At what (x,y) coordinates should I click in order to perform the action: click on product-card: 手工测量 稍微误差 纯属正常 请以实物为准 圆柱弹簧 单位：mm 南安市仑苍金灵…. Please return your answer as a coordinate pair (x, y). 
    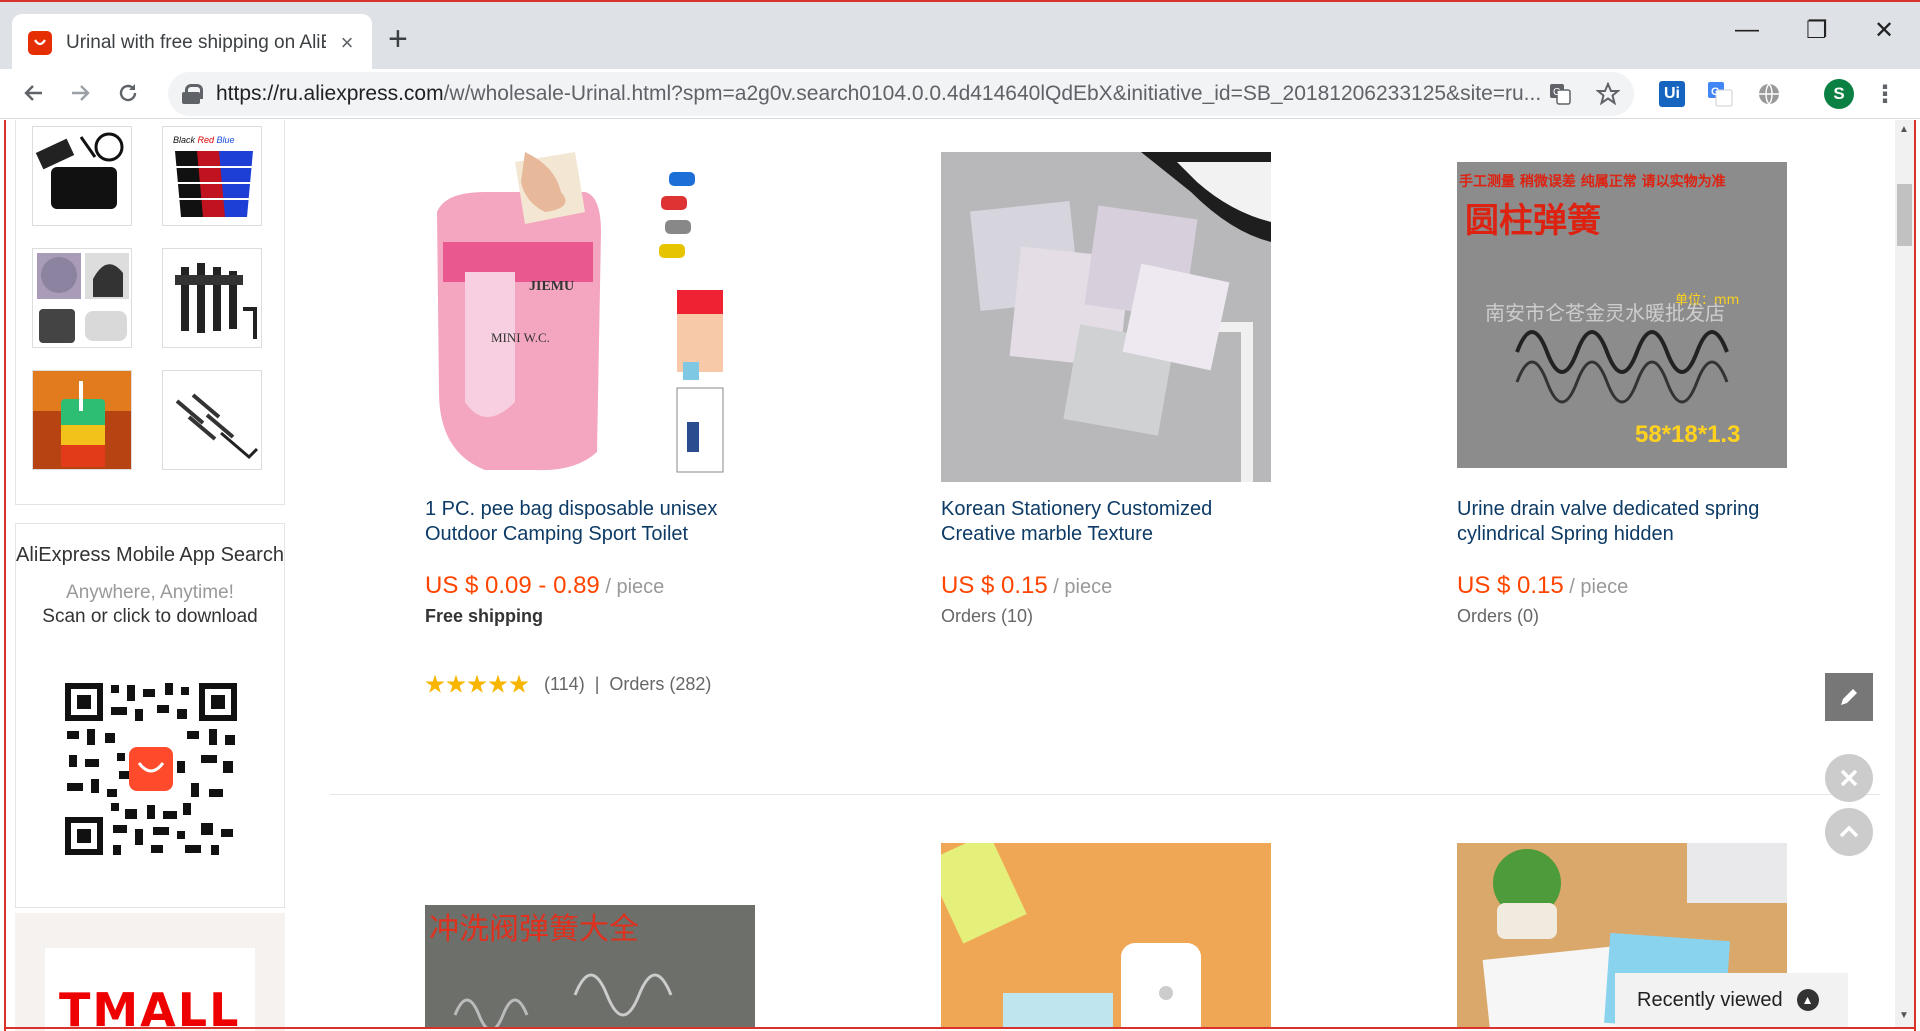
    Looking at the image, I should click on (1627, 402).